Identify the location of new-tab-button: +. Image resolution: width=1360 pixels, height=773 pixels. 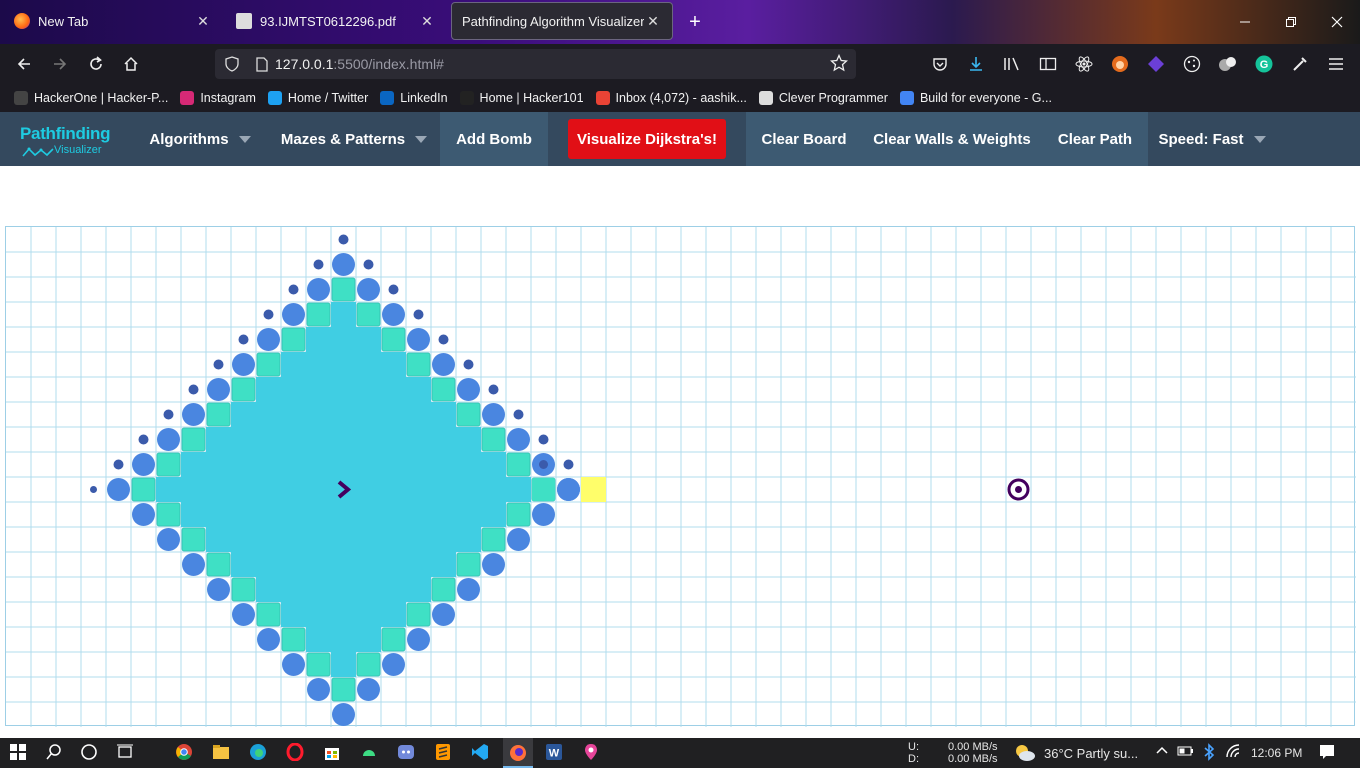
(695, 22).